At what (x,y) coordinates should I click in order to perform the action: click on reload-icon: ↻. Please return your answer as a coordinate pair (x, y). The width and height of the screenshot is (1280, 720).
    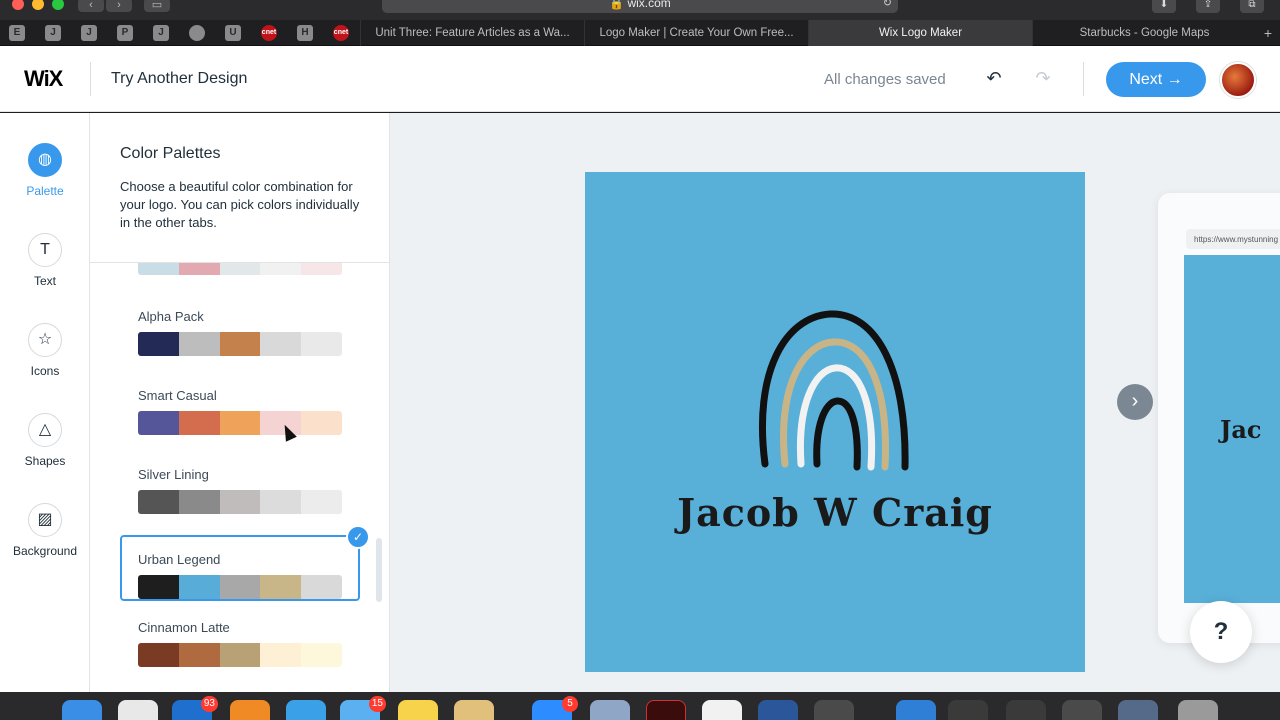
    Looking at the image, I should click on (887, 5).